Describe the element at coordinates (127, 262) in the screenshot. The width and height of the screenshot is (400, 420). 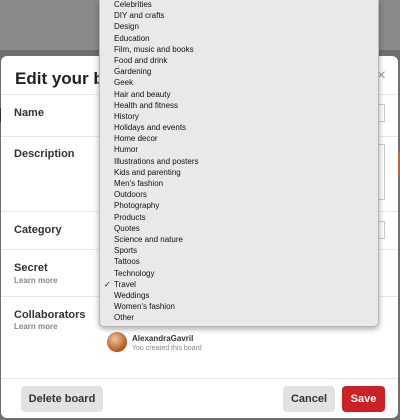
I see `category-option-label: Tattoos` at that location.